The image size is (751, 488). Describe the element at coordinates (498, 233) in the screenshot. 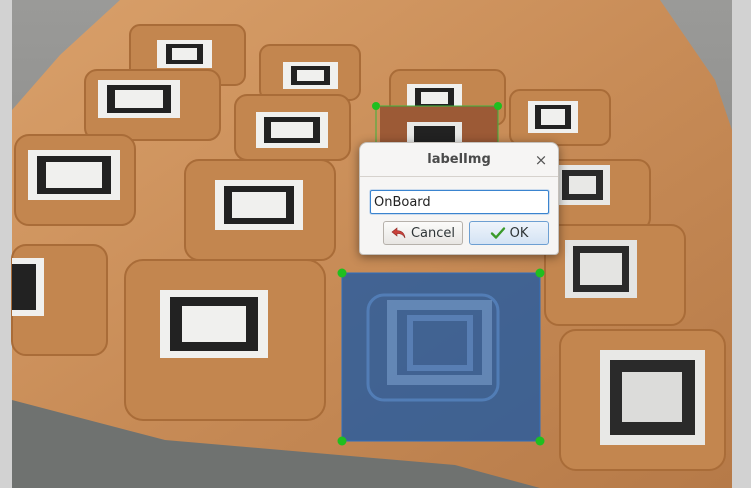

I see `checkmark-icon` at that location.